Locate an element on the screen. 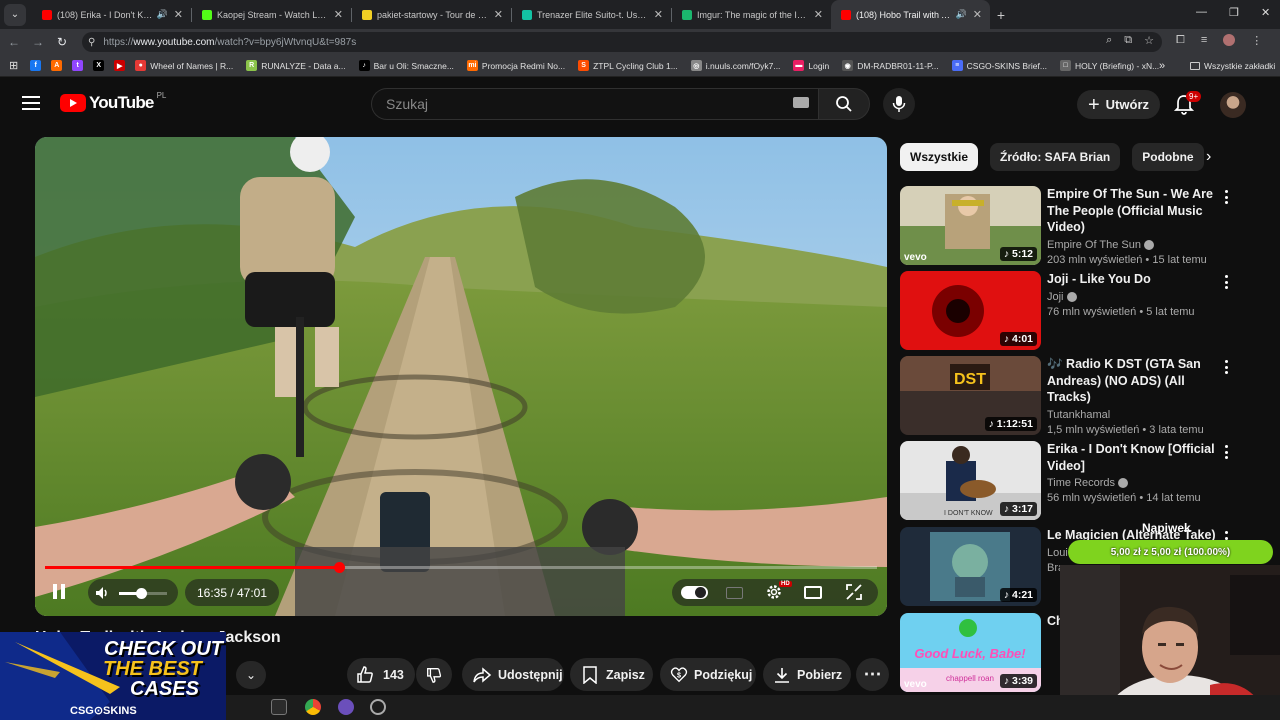 The image size is (1280, 720). browser-tab: Trenazer Elite Suito-t. Uszkodz ✕ is located at coordinates (591, 14).